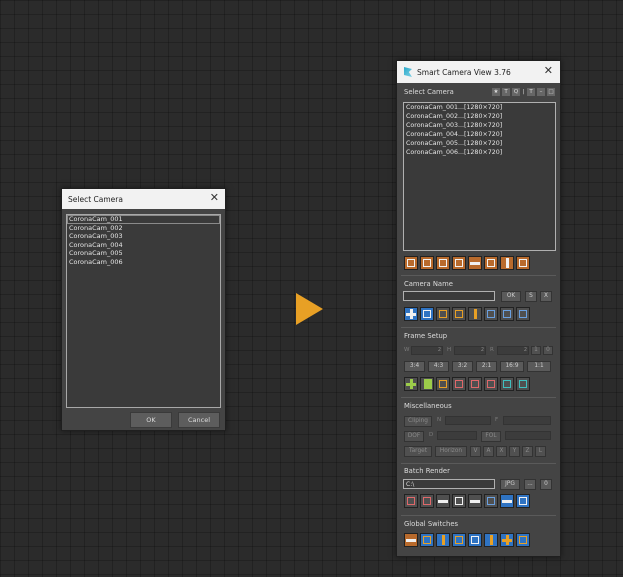  What do you see at coordinates (531, 296) in the screenshot?
I see `camera-name-s-button: S` at bounding box center [531, 296].